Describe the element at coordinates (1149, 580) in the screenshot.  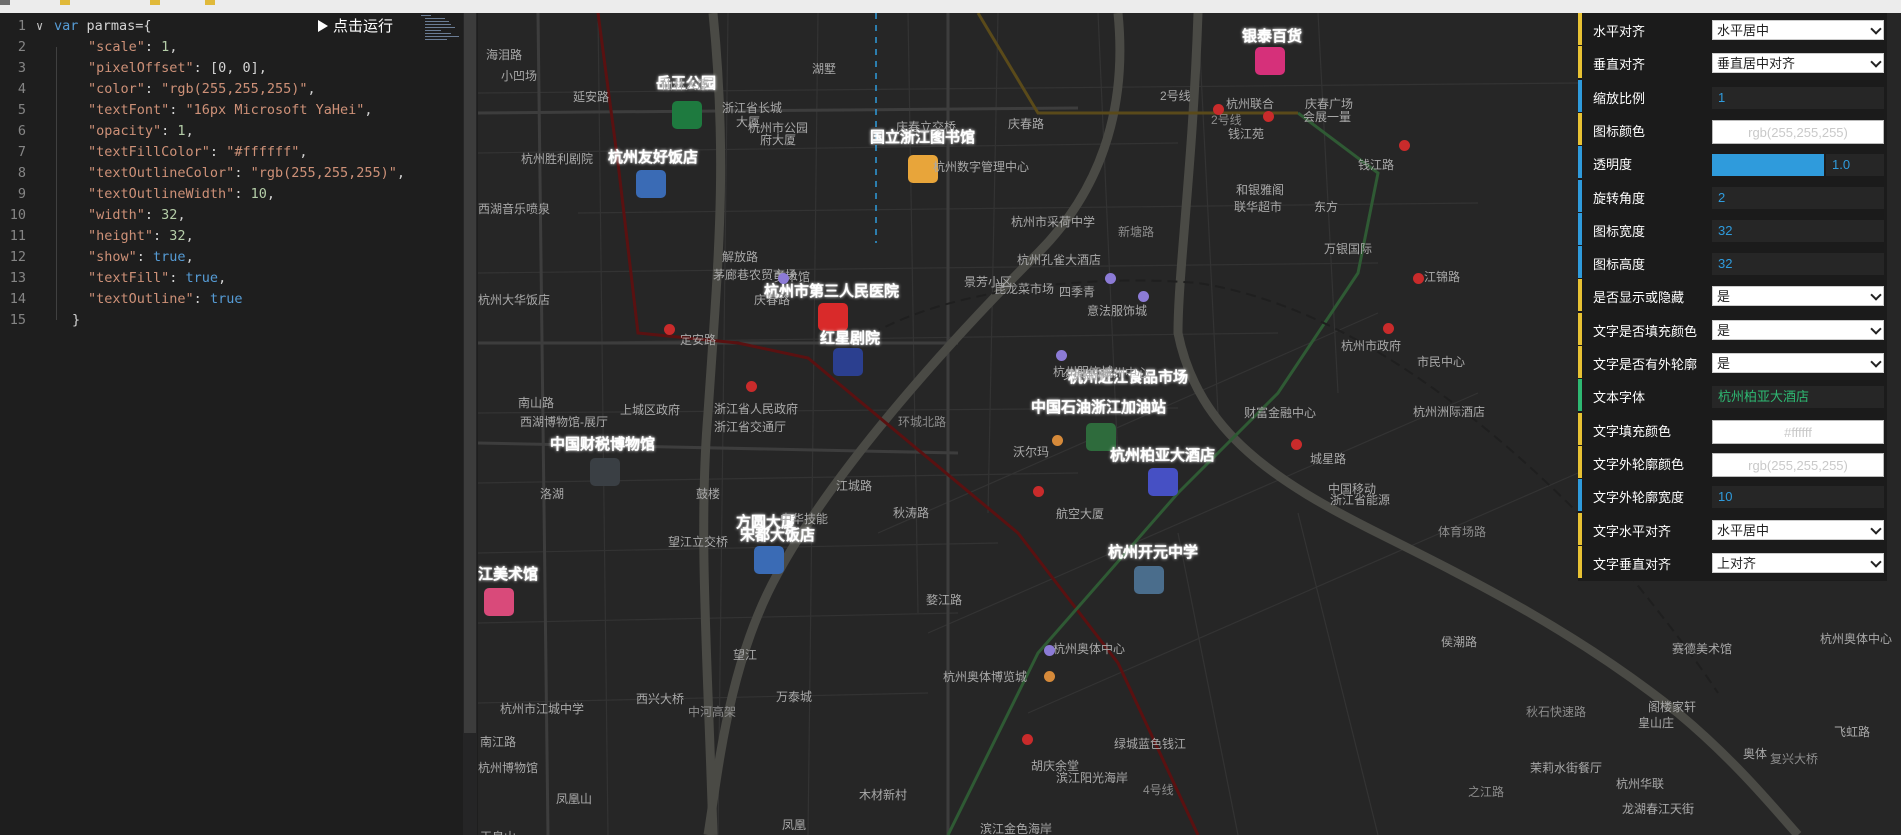
I see `school-icon` at that location.